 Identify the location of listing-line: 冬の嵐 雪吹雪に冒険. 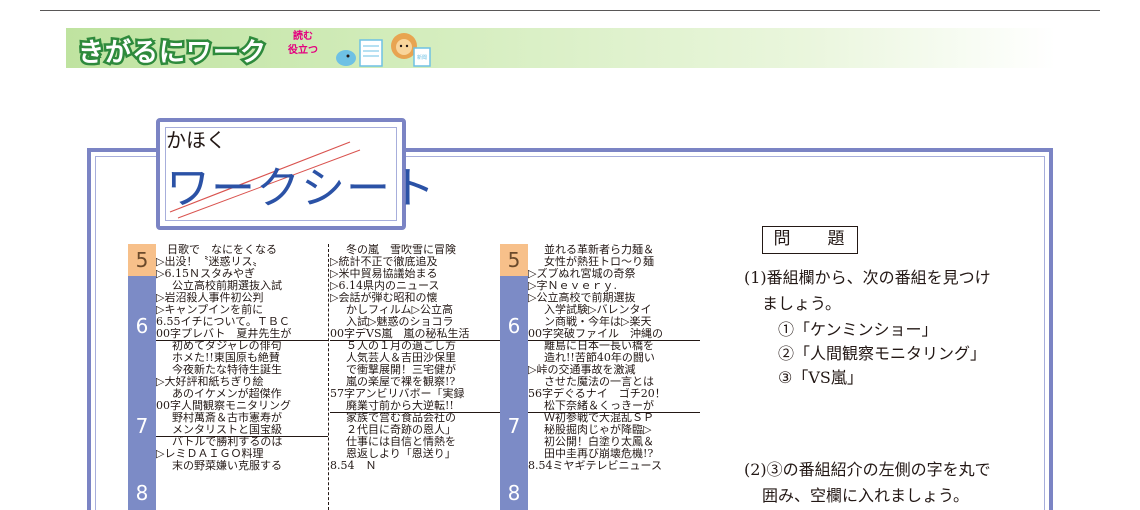
(401, 250).